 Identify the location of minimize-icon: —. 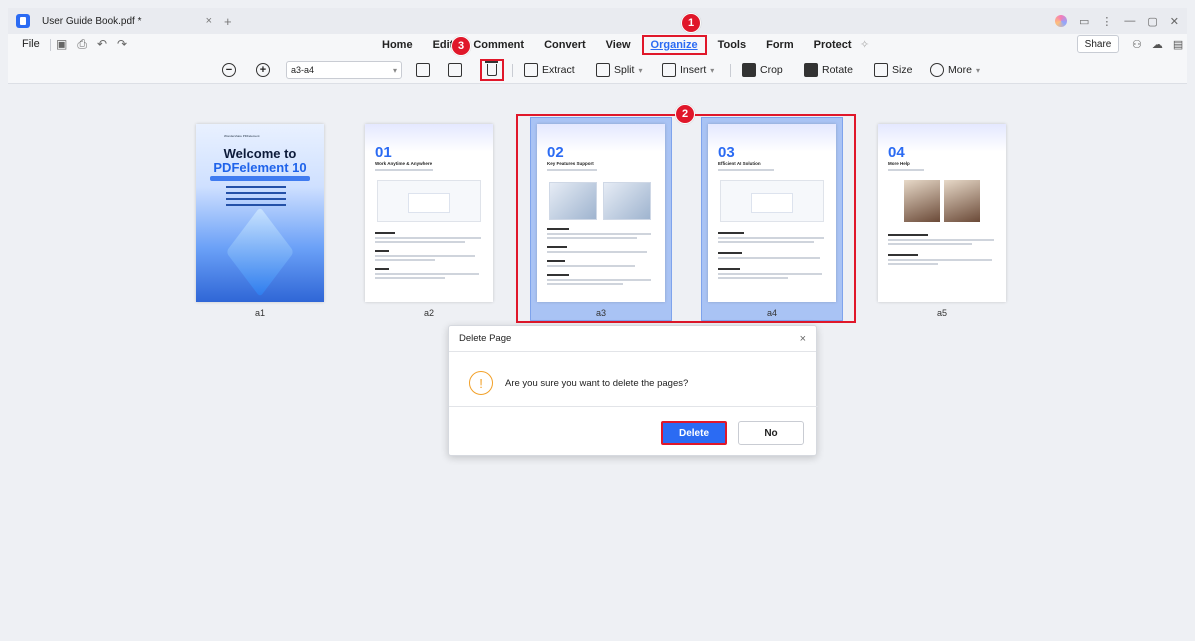
(1129, 21).